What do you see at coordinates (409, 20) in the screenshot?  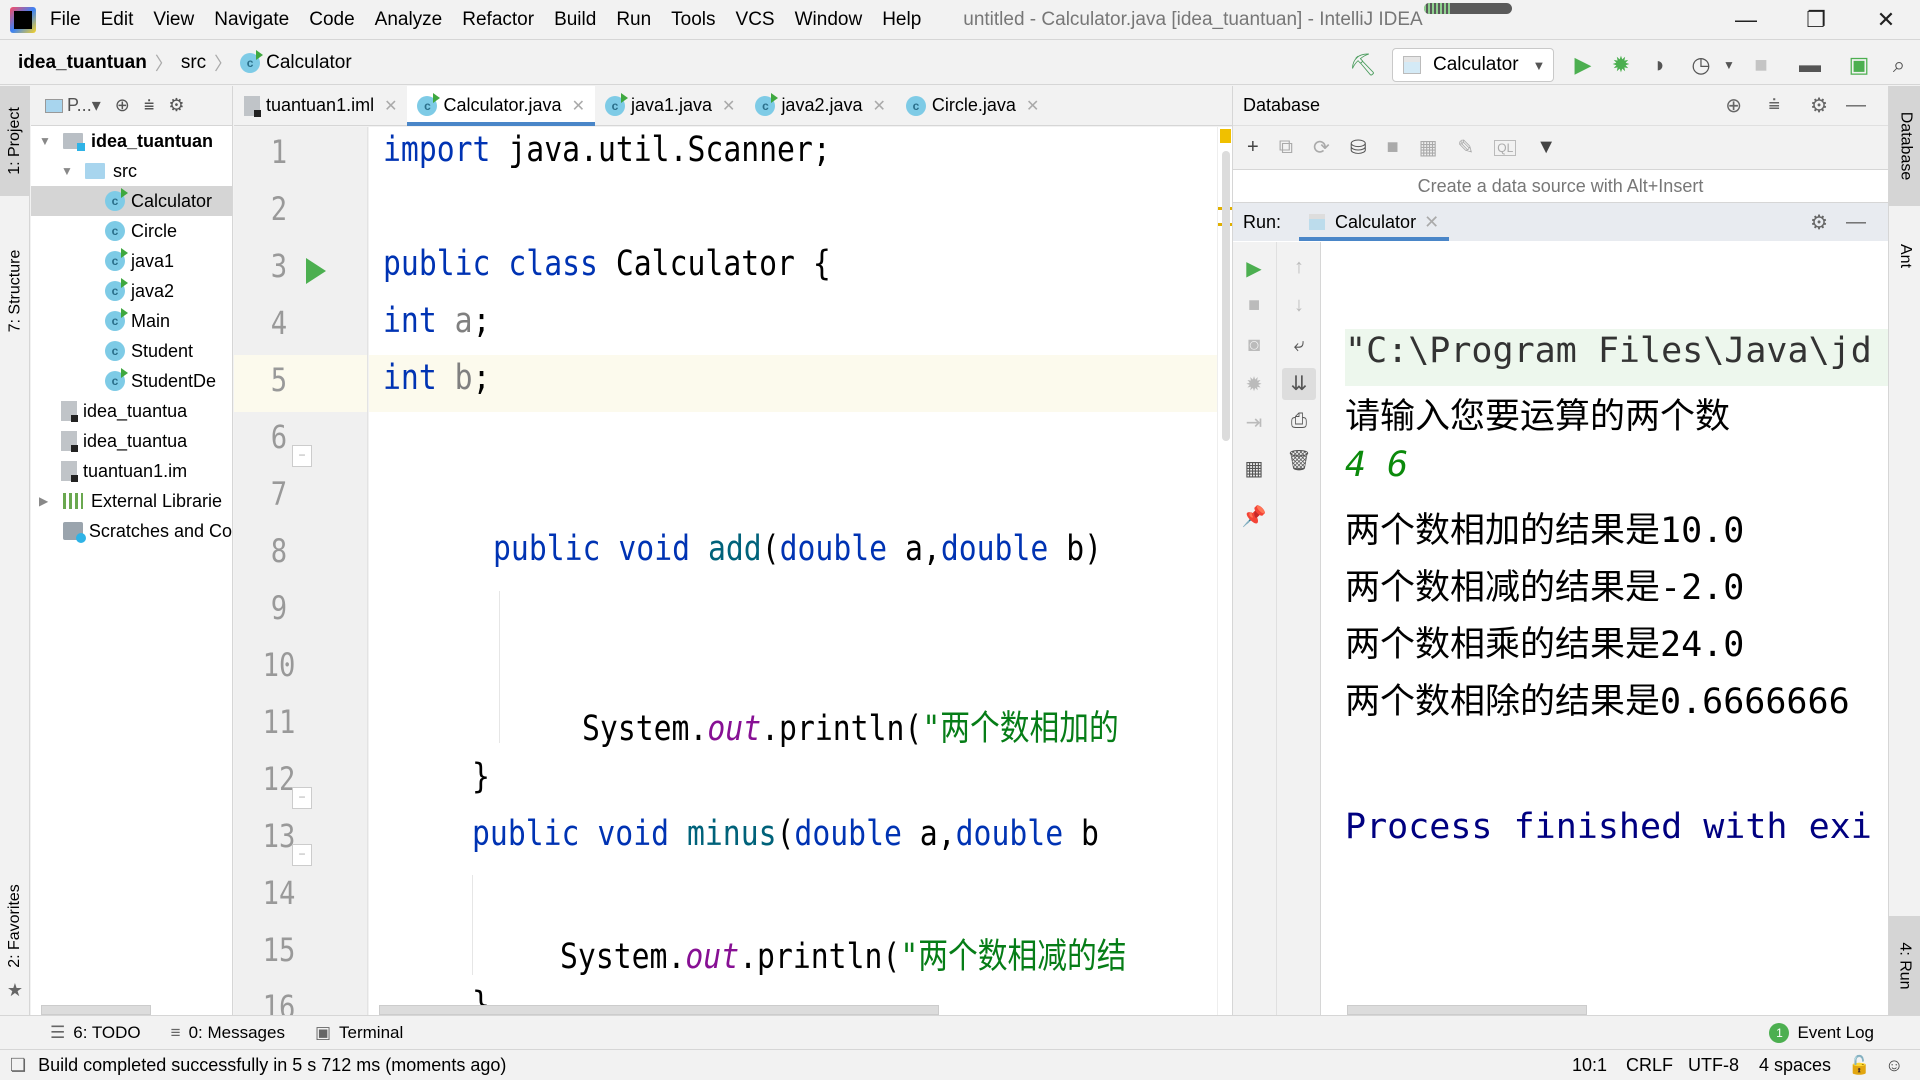 I see `menu-analyze: Analyze` at bounding box center [409, 20].